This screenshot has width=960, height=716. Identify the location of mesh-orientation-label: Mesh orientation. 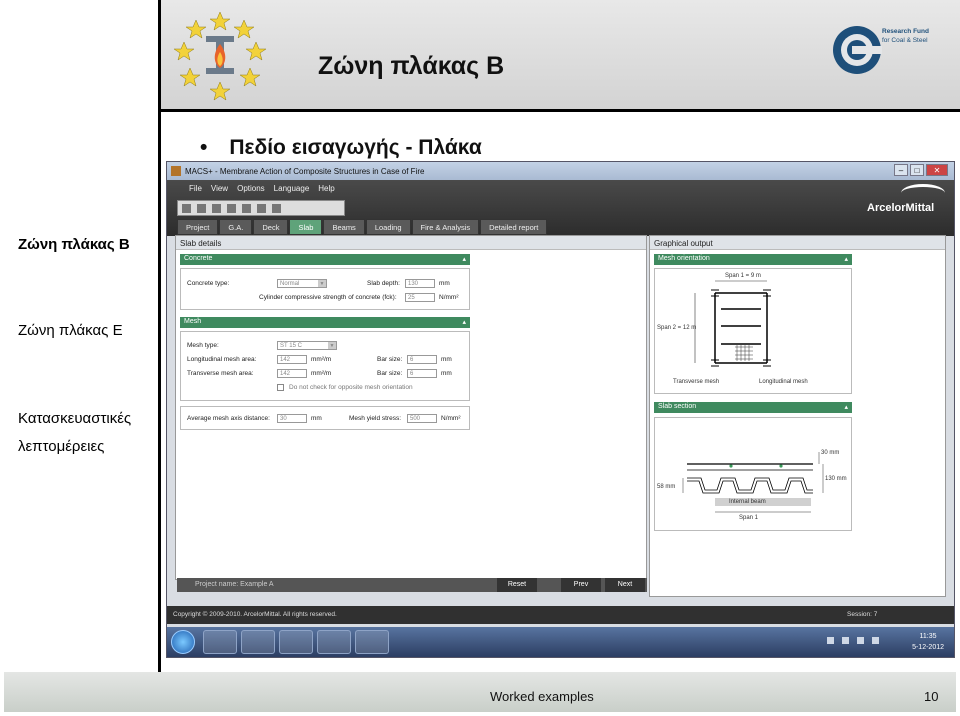
(684, 258).